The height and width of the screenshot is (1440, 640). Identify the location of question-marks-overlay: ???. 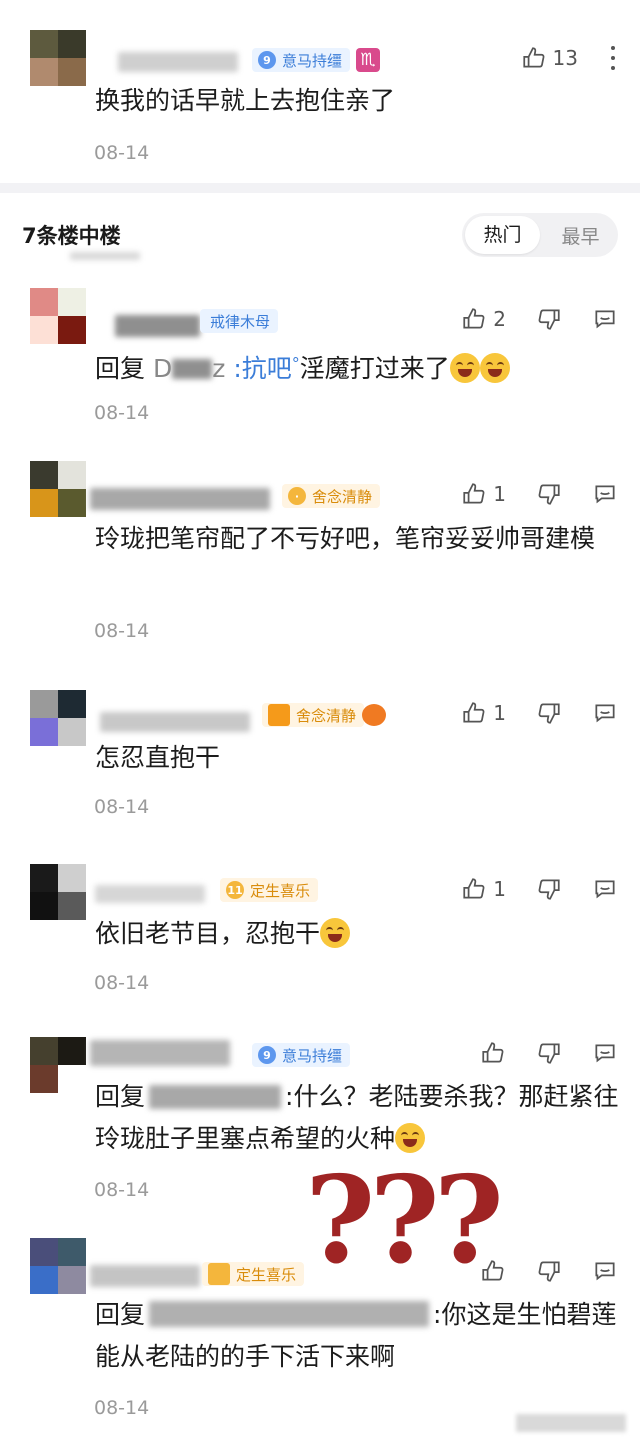
(404, 1220).